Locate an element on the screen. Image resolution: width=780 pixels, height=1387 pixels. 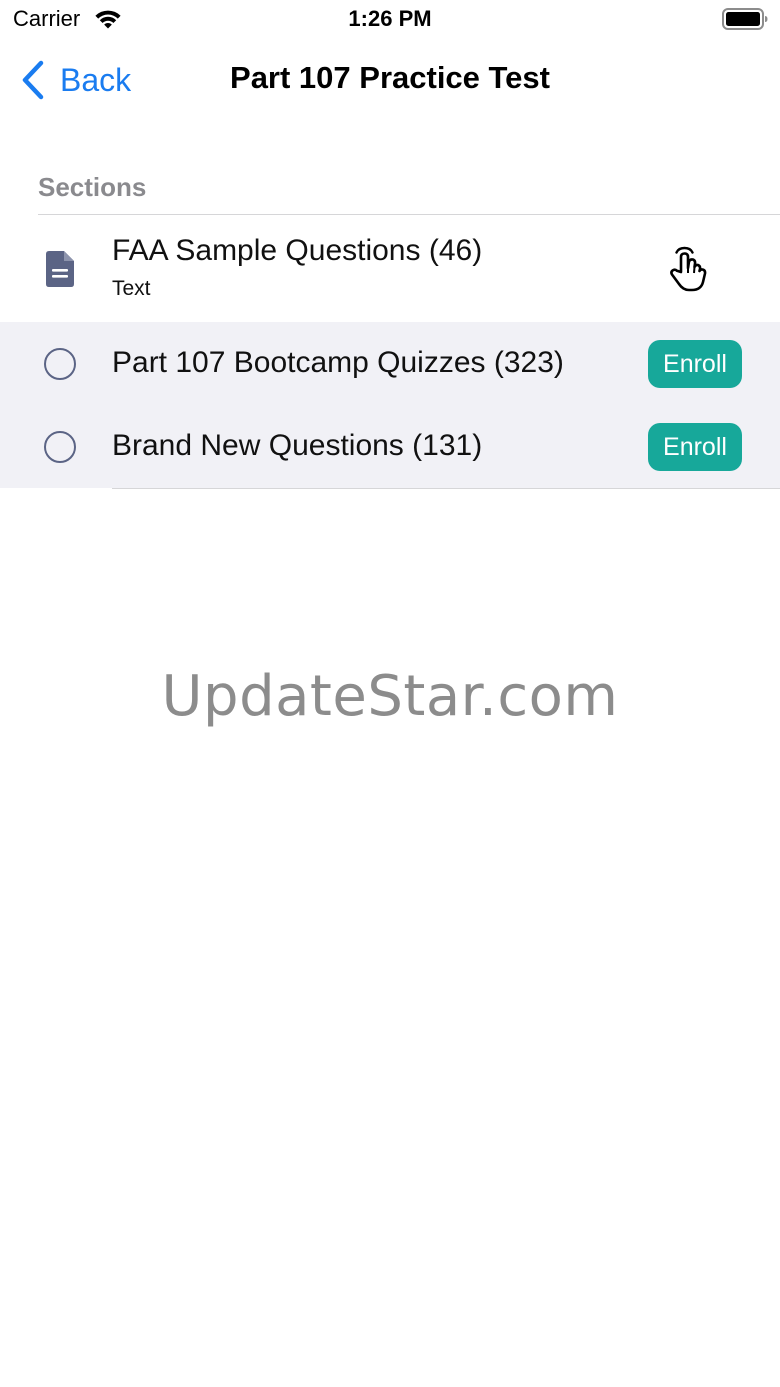
section-row-brand-new-questions: Brand New Questions (131) Enroll is located at coordinates (390, 446).